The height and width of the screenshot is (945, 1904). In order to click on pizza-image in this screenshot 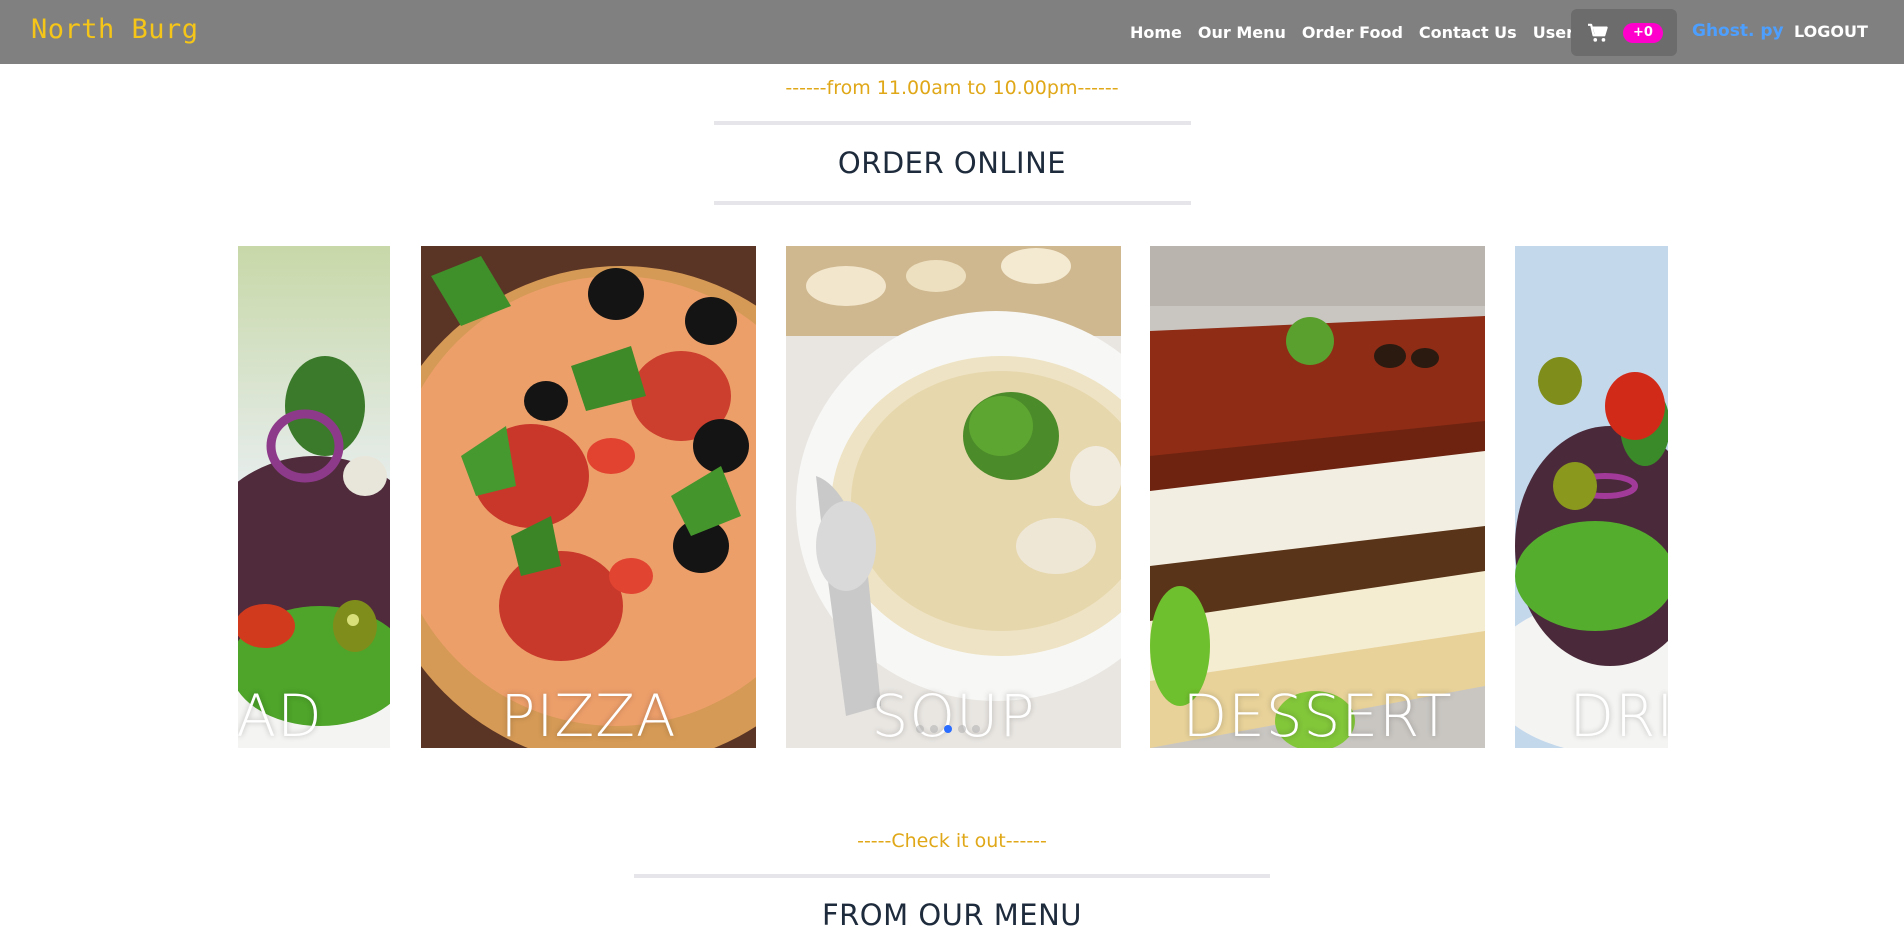, I will do `click(588, 497)`.